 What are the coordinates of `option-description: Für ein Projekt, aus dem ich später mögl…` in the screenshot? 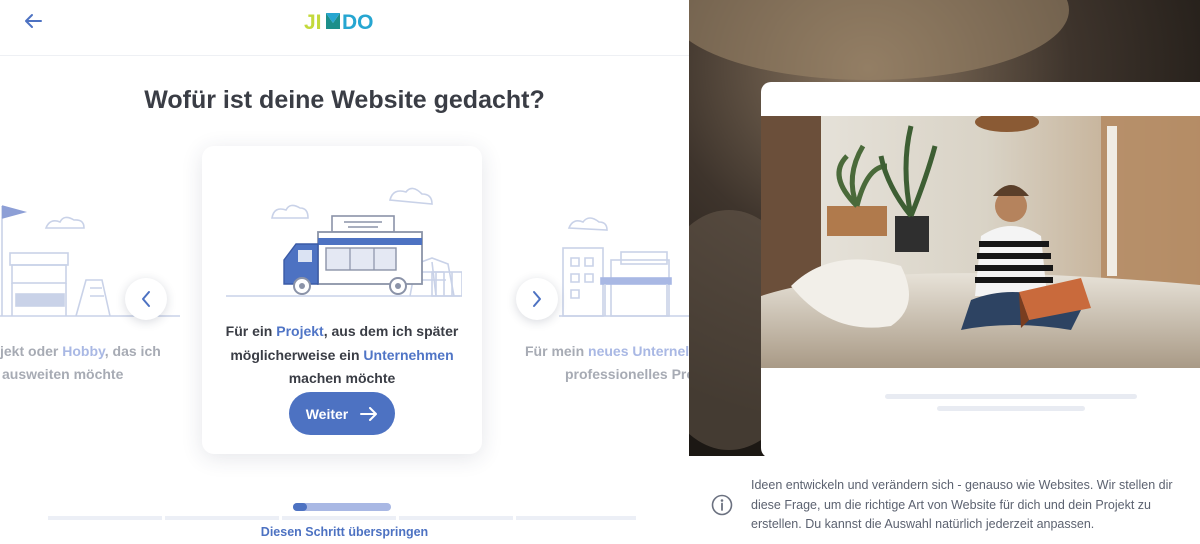 It's located at (342, 354).